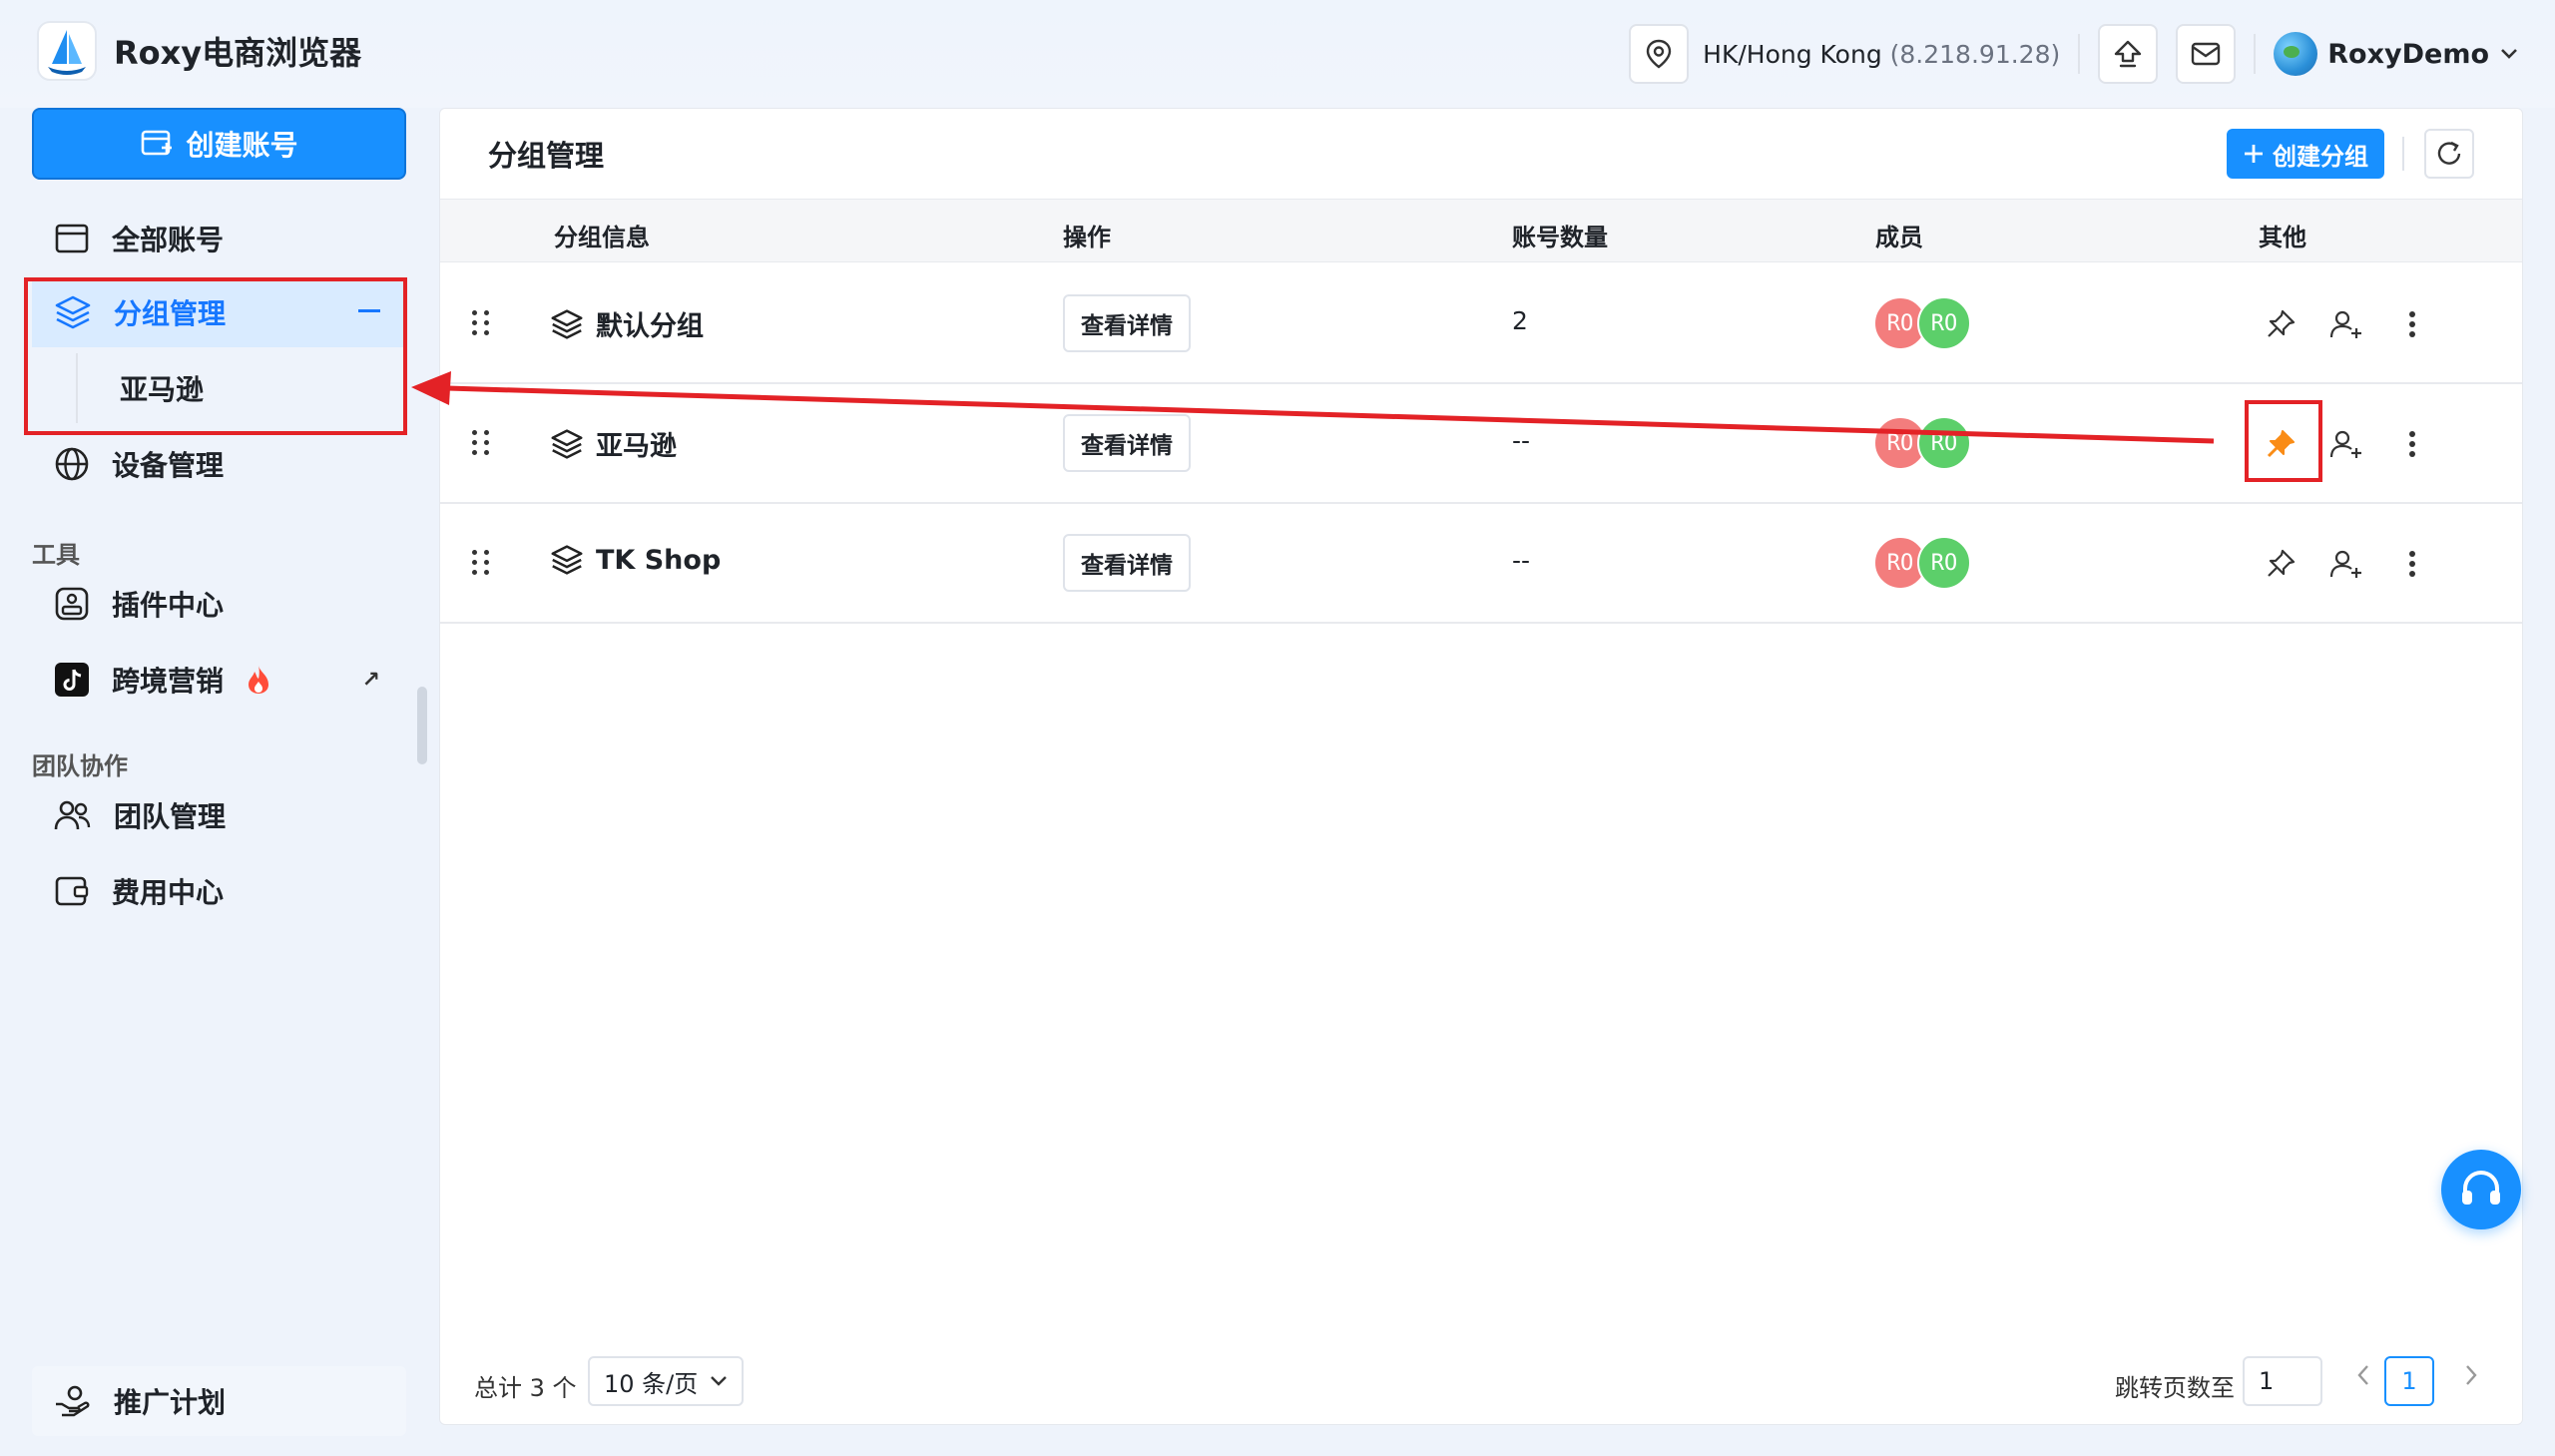  I want to click on chevron-right-icon, so click(2471, 1375).